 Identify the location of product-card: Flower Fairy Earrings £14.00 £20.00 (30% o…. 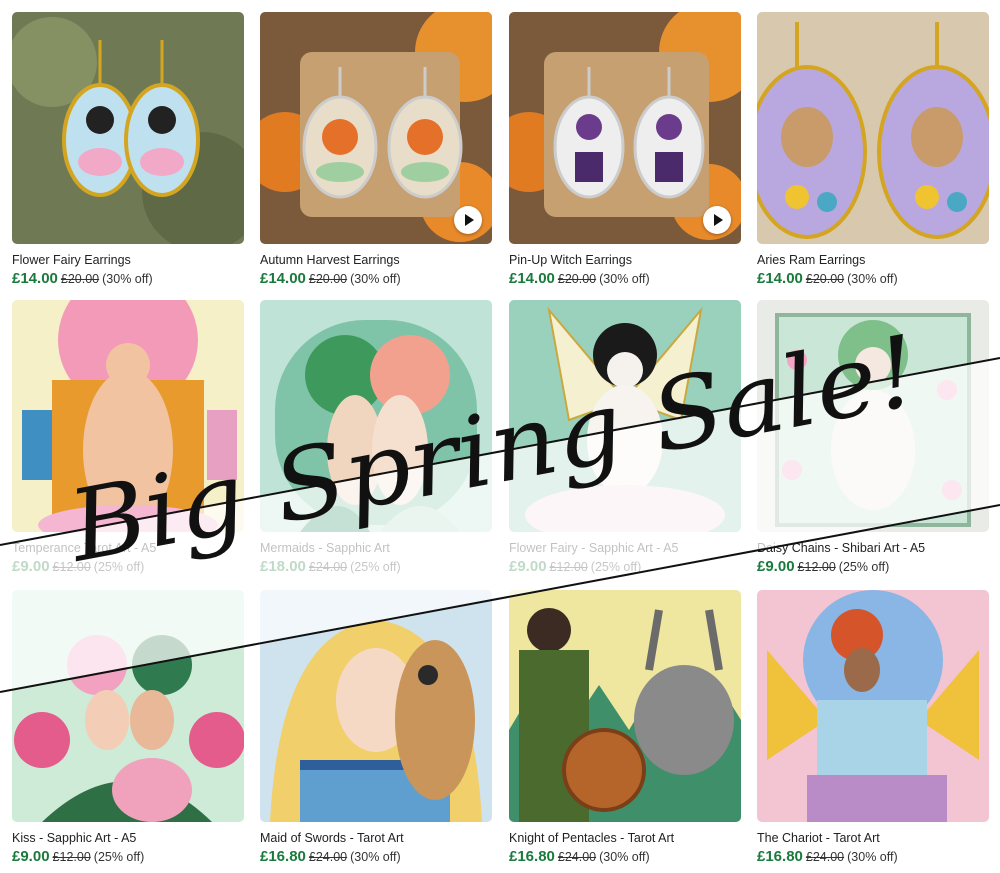
(128, 150).